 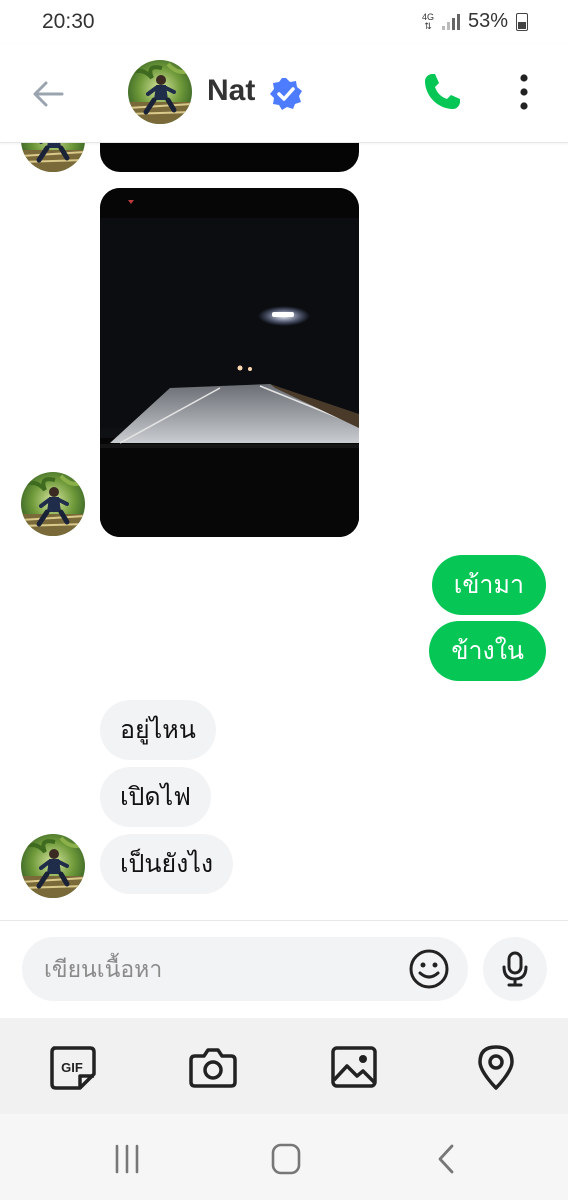 What do you see at coordinates (160, 92) in the screenshot?
I see `contact-avatar` at bounding box center [160, 92].